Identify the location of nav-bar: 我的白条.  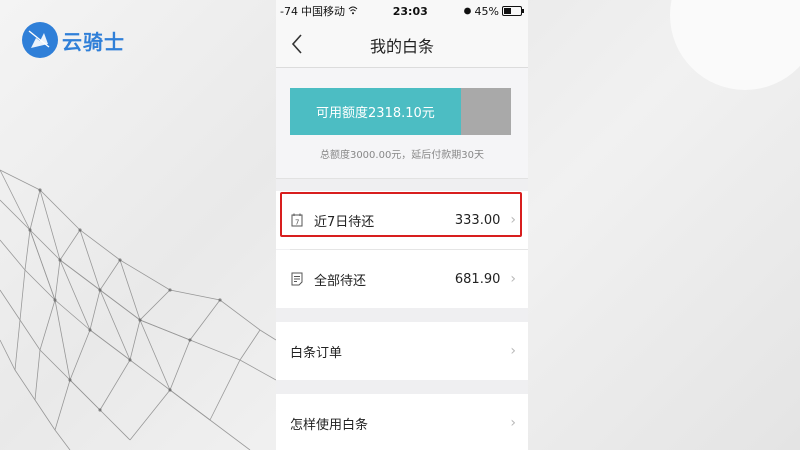
(402, 45).